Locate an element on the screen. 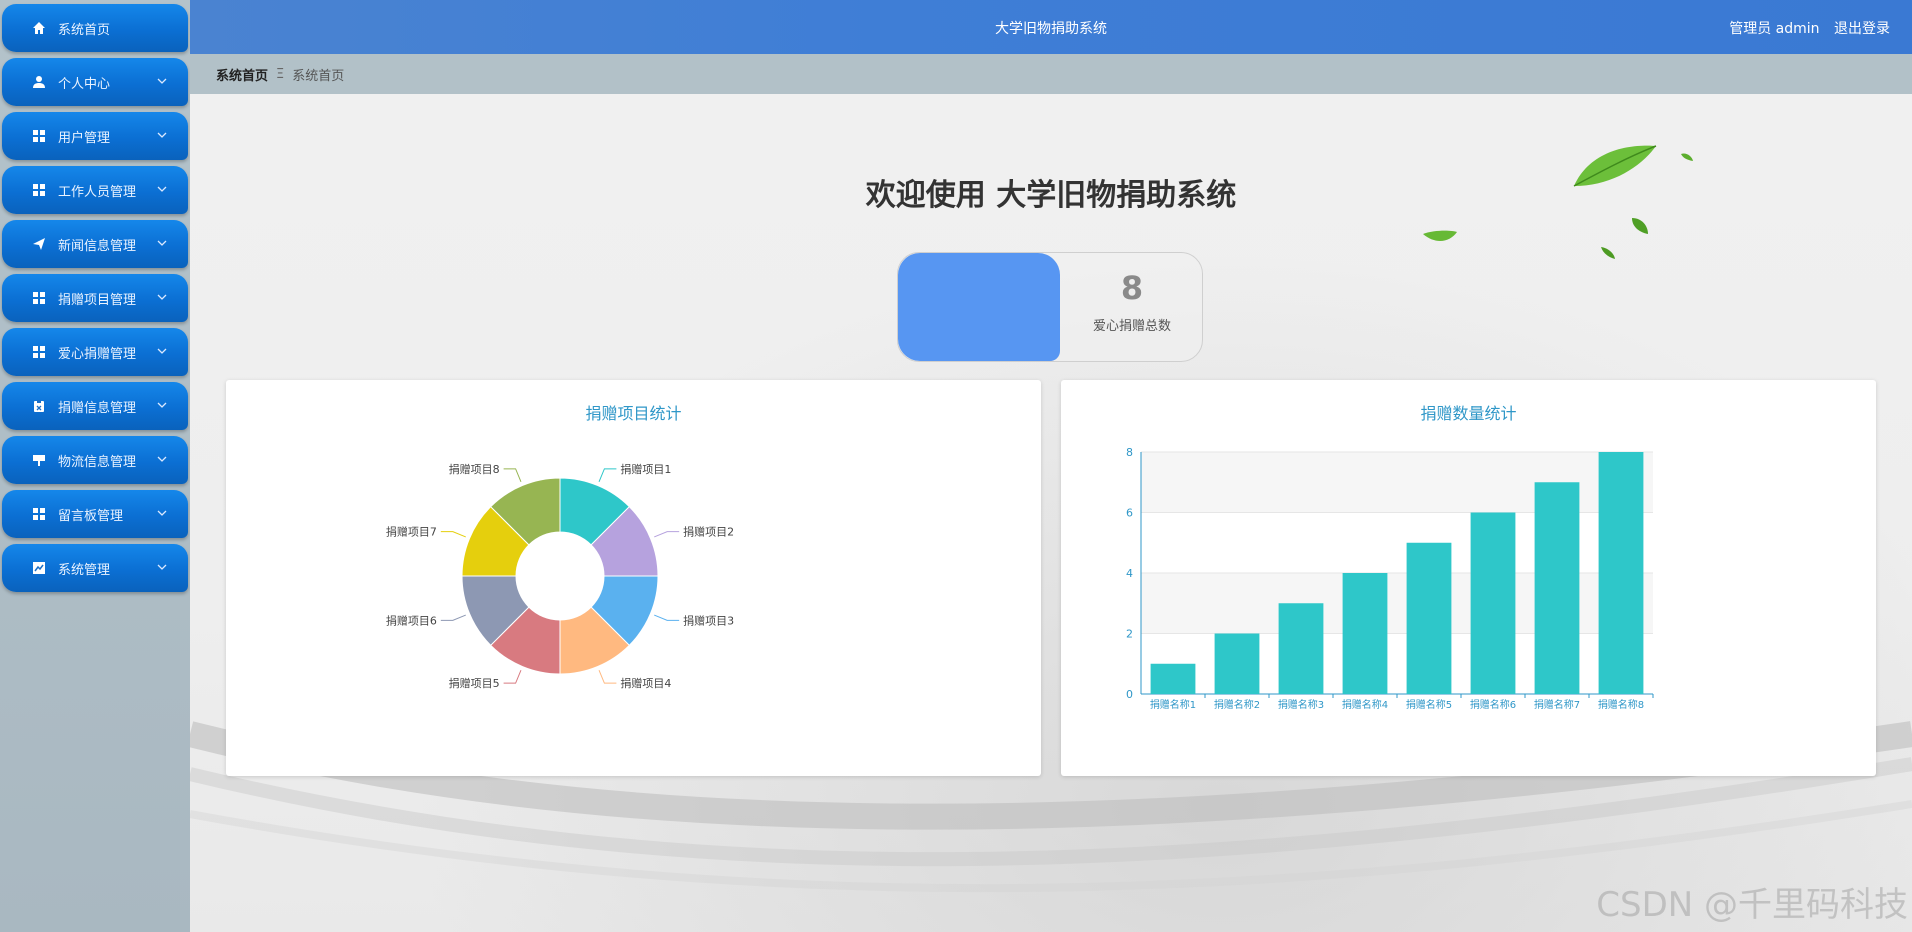 This screenshot has height=932, width=1912. top-header: 大学旧物捐助系统 管理员 admin 退出登录 is located at coordinates (1051, 27).